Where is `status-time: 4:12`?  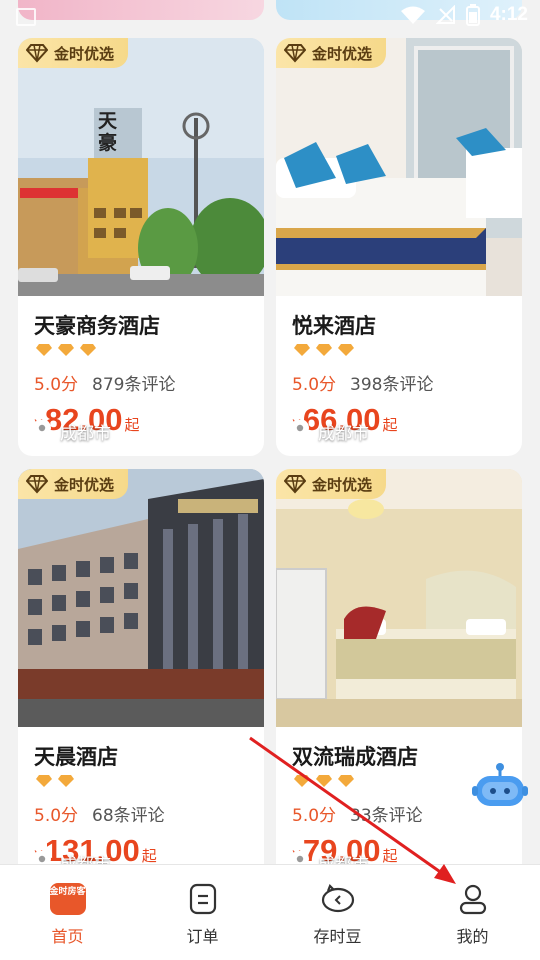 status-time: 4:12 is located at coordinates (508, 14).